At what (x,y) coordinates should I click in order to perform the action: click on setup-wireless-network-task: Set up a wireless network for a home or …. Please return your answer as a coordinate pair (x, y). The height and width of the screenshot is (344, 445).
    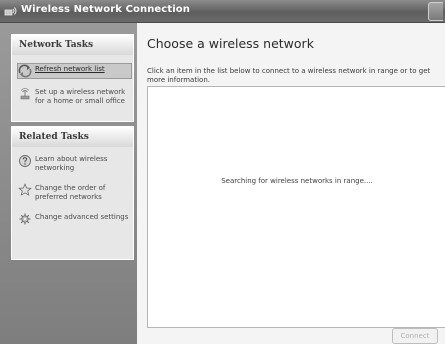
    Looking at the image, I should click on (74, 98).